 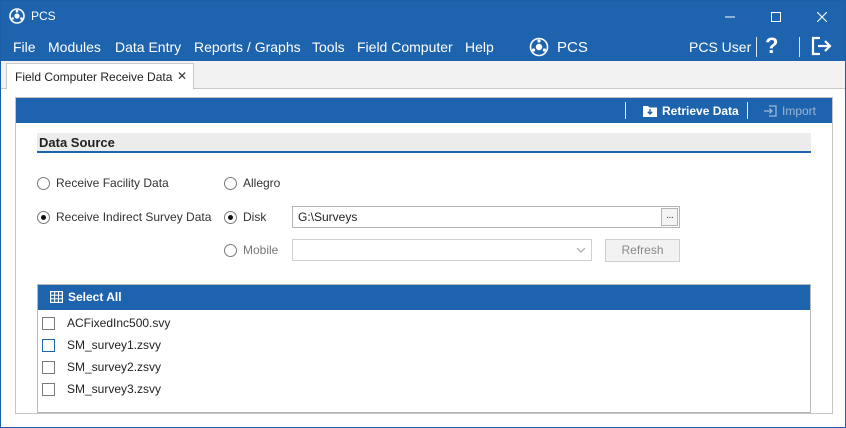 I want to click on radio-label: Receive Indirect Survey Data, so click(x=134, y=217).